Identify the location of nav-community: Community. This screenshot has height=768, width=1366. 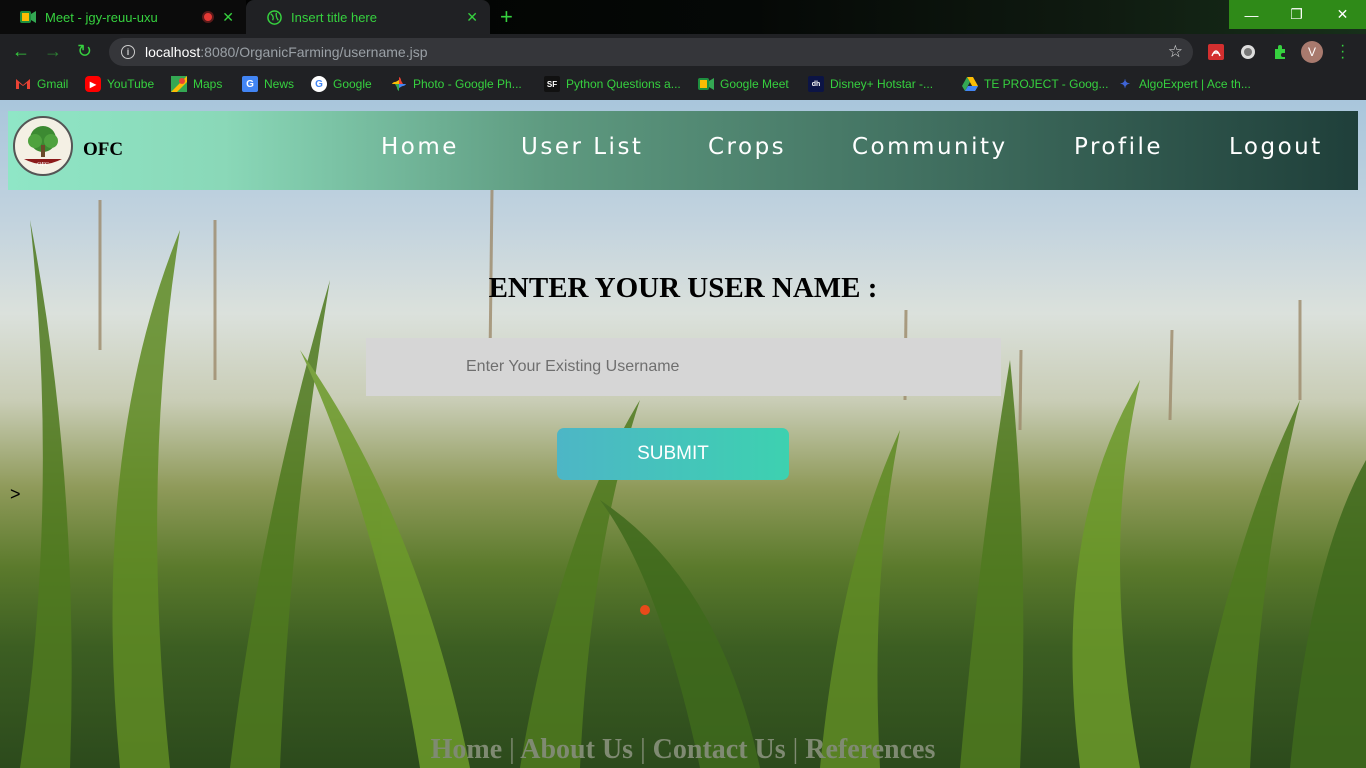
(930, 147).